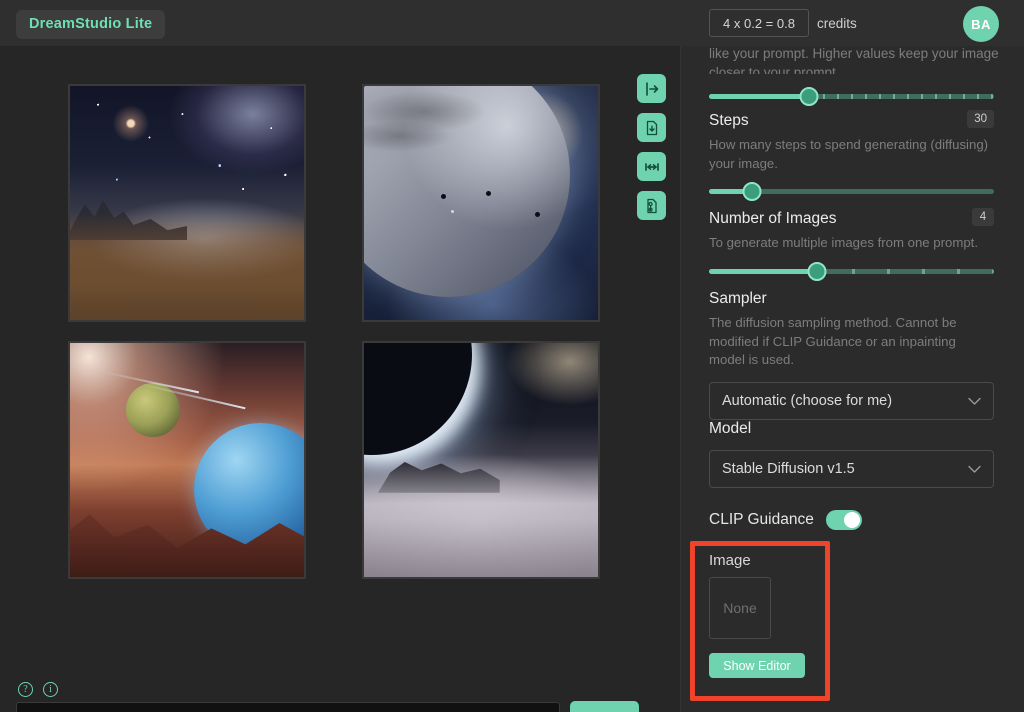 This screenshot has width=1024, height=712. Describe the element at coordinates (759, 23) in the screenshot. I see `credits-cost-box: 4 x 0.2 = 0.8` at that location.